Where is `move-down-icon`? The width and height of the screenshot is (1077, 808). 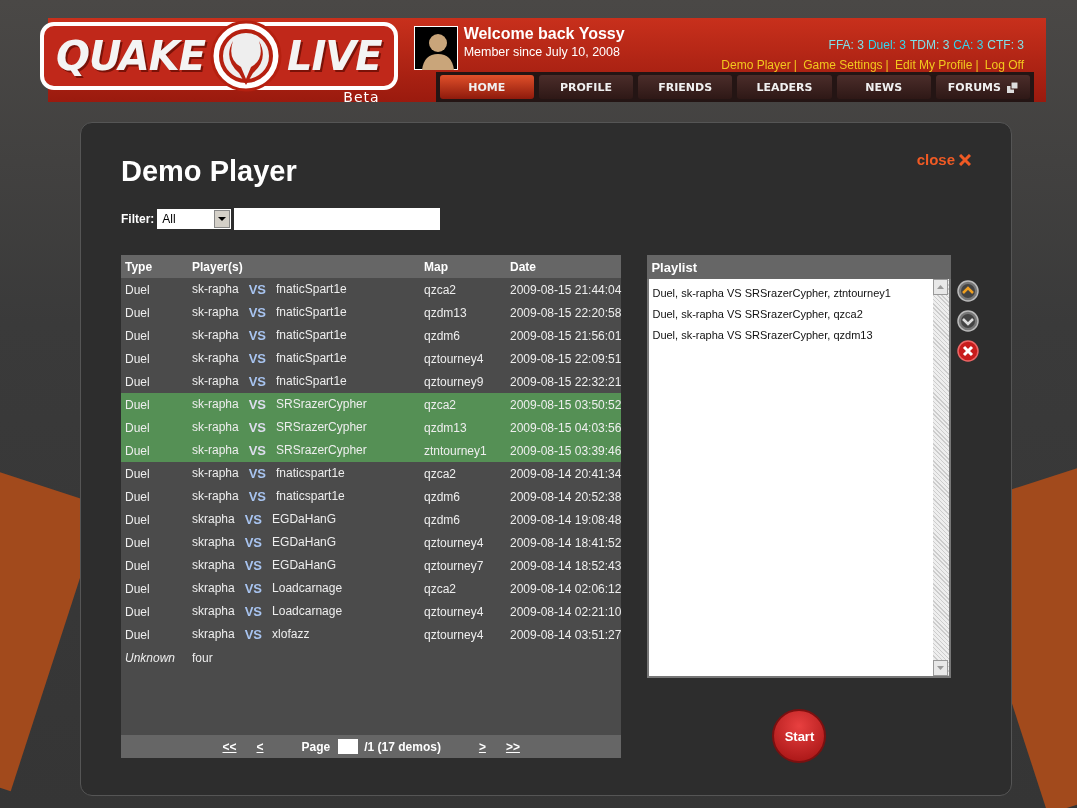 move-down-icon is located at coordinates (968, 321).